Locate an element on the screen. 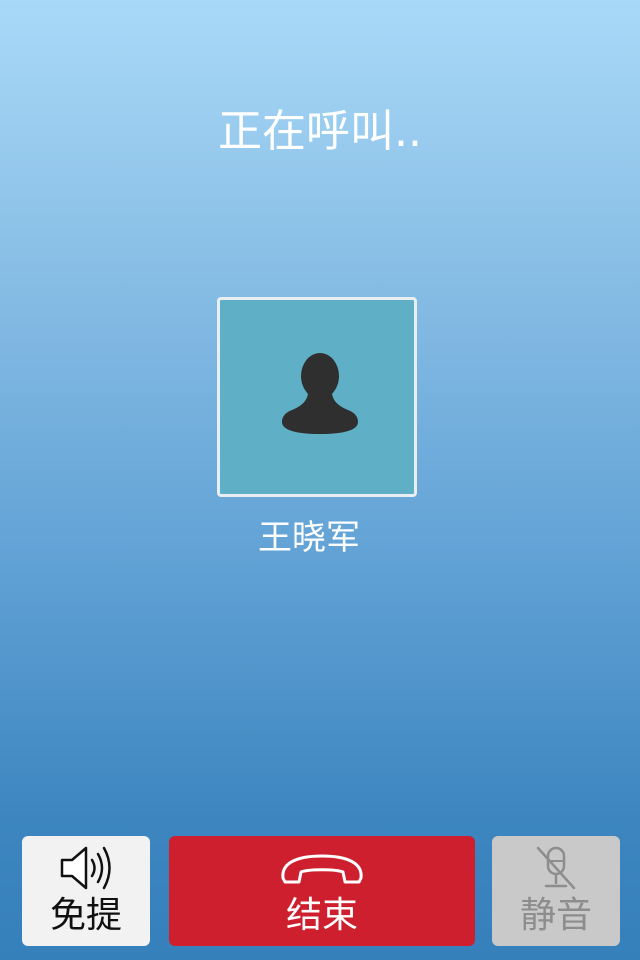  call-status-title: 正在呼叫.. is located at coordinates (320, 131).